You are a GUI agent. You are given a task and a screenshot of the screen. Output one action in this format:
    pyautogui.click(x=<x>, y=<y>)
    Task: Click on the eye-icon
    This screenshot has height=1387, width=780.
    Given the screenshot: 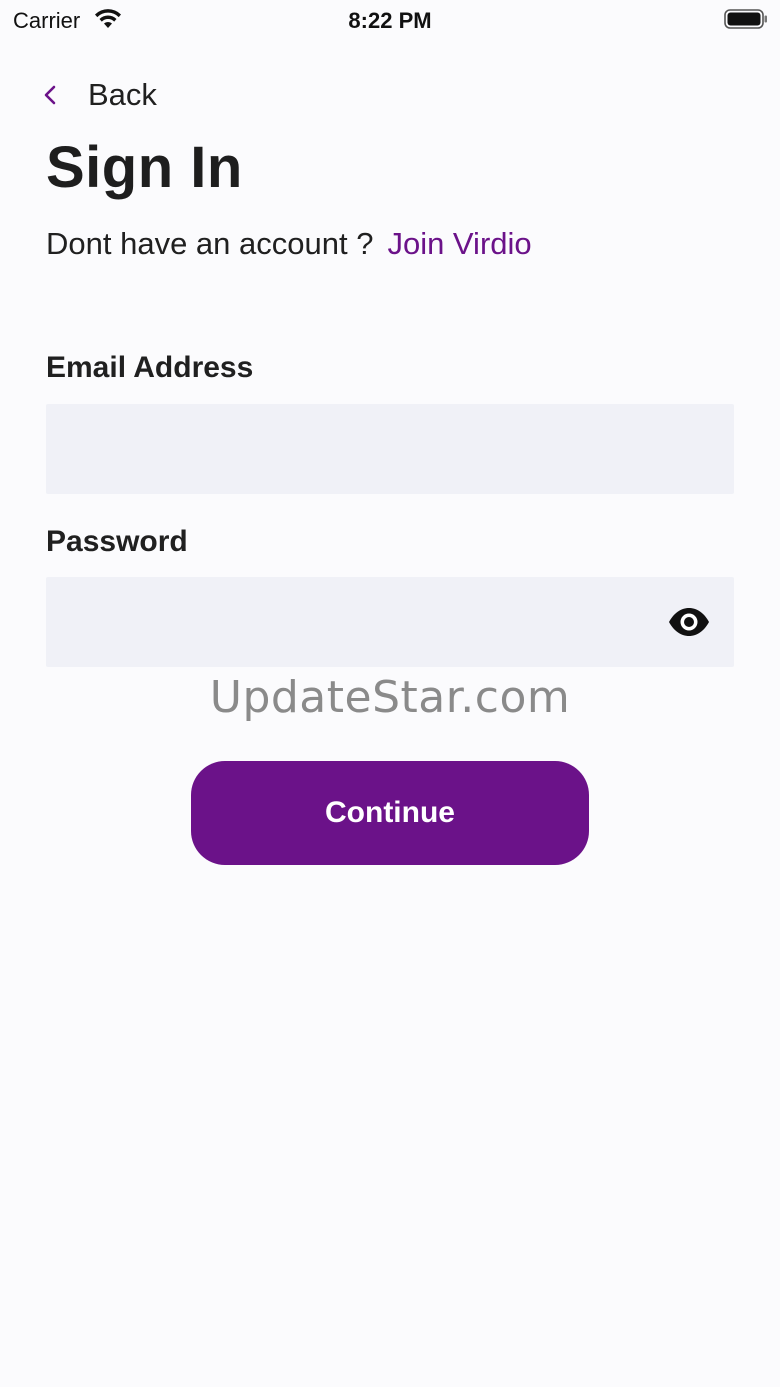 What is the action you would take?
    pyautogui.click(x=689, y=622)
    